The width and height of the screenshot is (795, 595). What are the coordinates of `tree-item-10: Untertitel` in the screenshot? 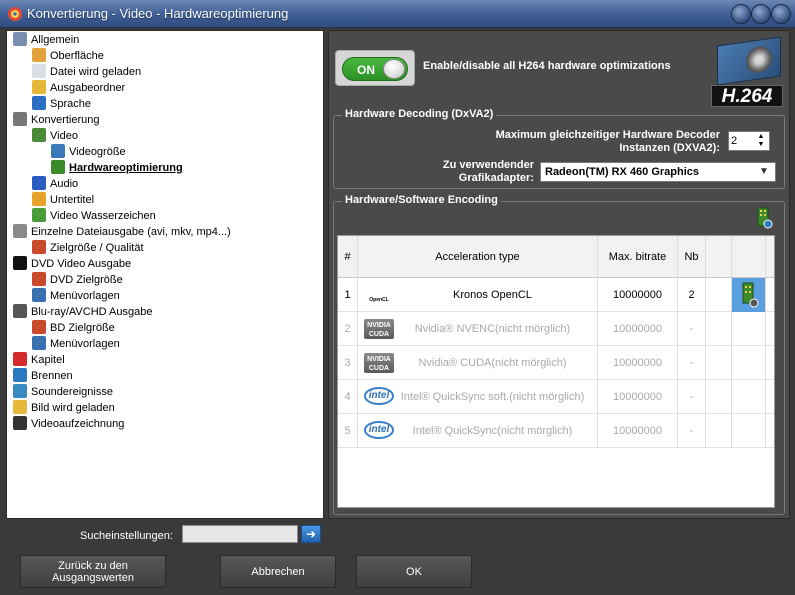 It's located at (63, 200).